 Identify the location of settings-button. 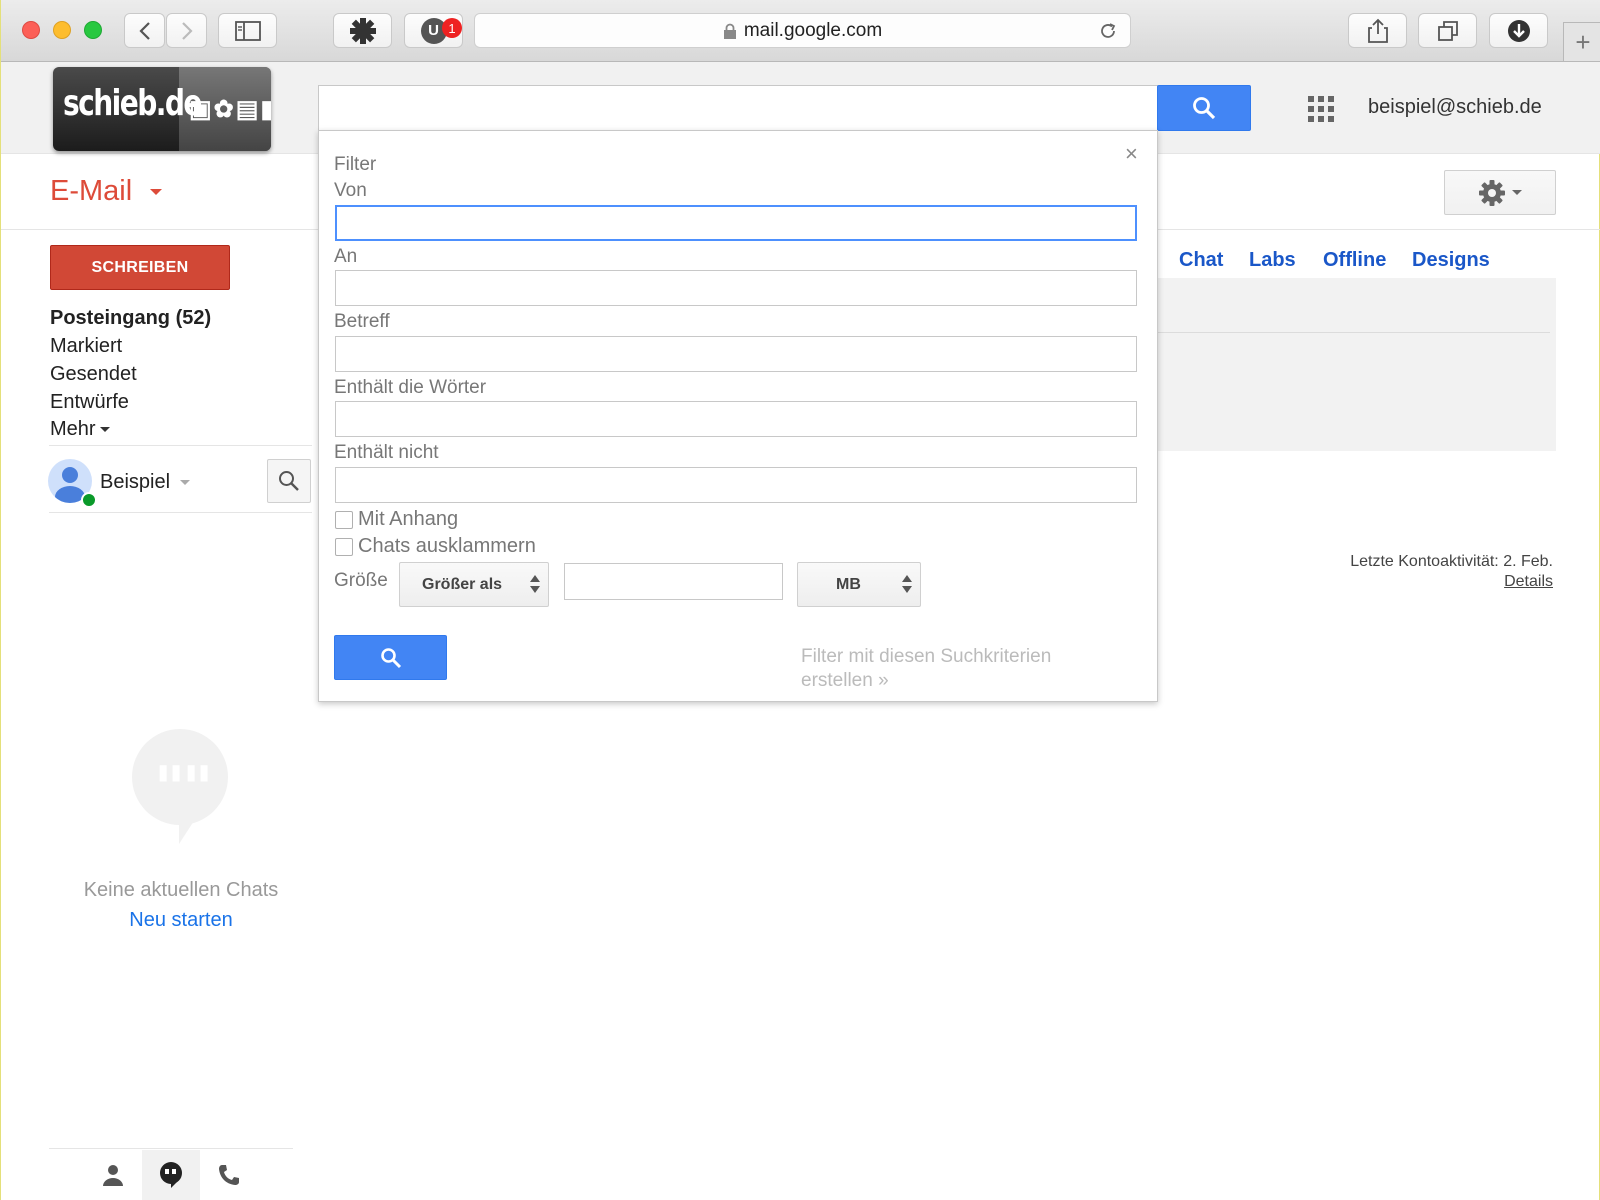
(1500, 192).